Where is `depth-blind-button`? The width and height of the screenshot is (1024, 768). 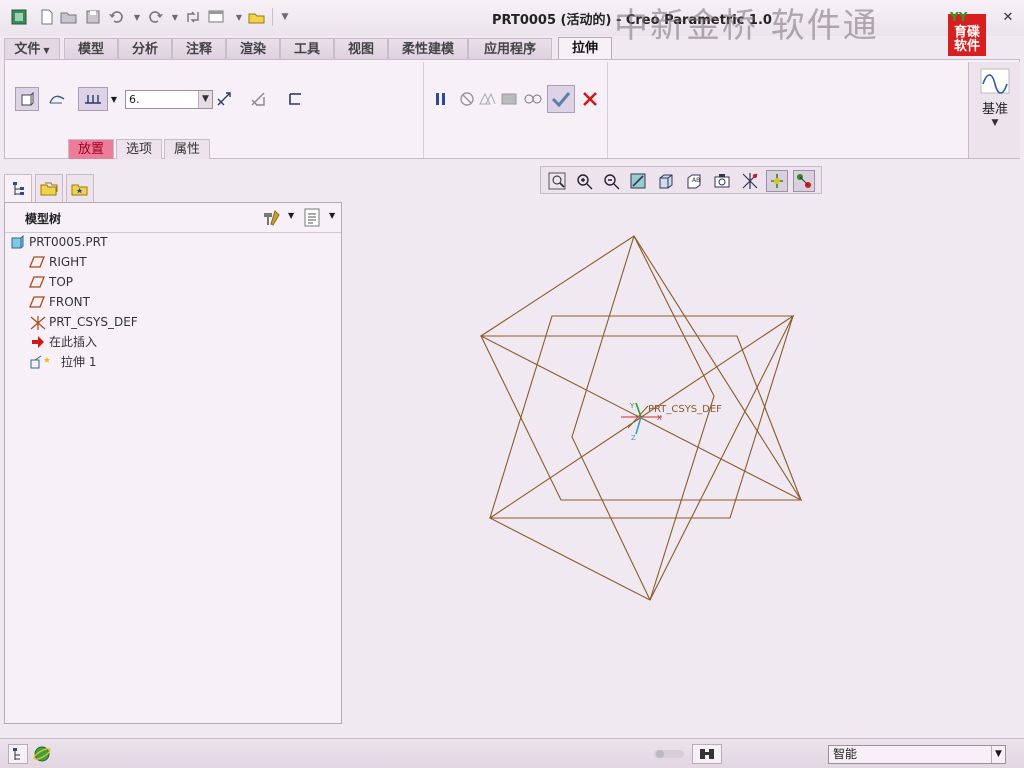 depth-blind-button is located at coordinates (93, 99).